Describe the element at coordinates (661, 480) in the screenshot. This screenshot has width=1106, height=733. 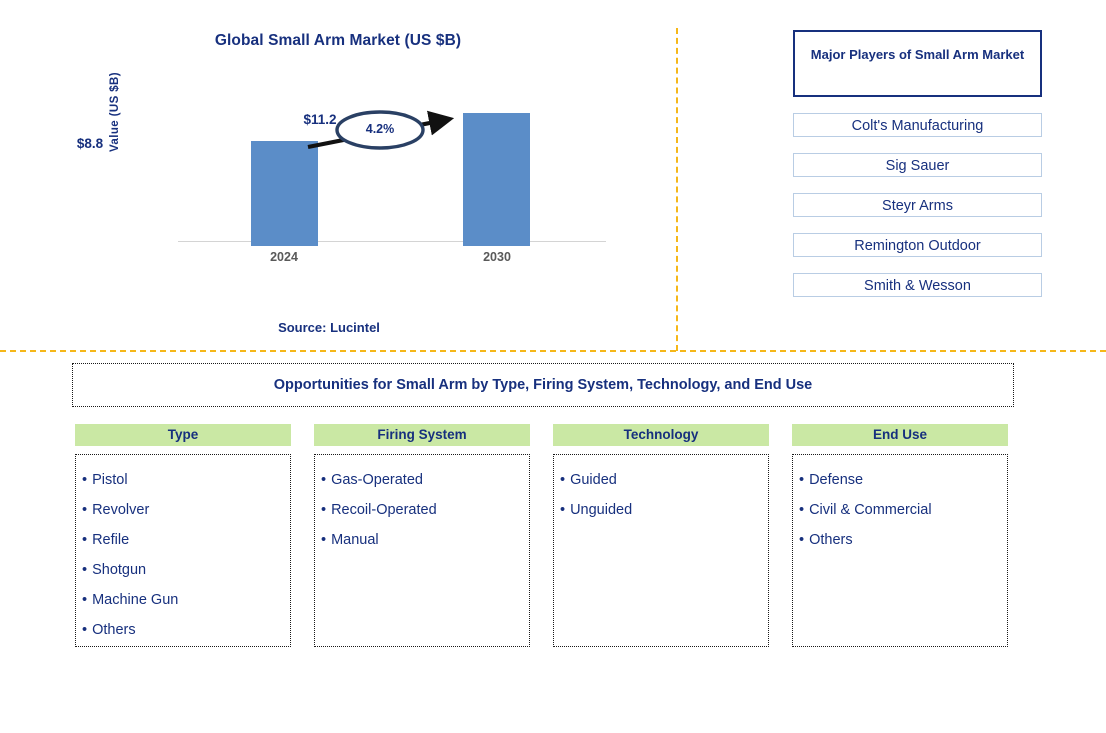
I see `list-item: • Guided` at that location.